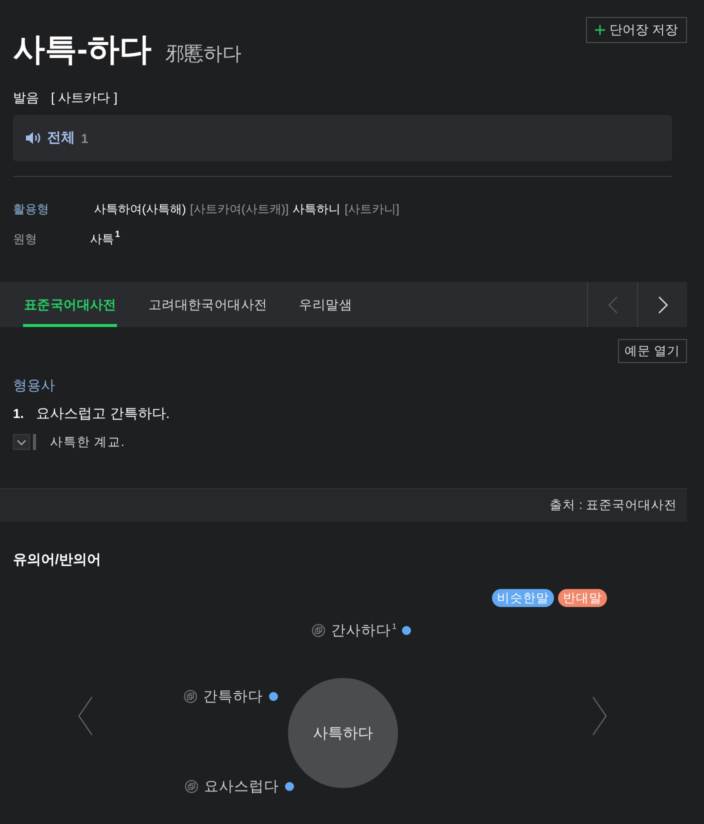 The height and width of the screenshot is (824, 704). Describe the element at coordinates (85, 716) in the screenshot. I see `chevron-left-icon` at that location.